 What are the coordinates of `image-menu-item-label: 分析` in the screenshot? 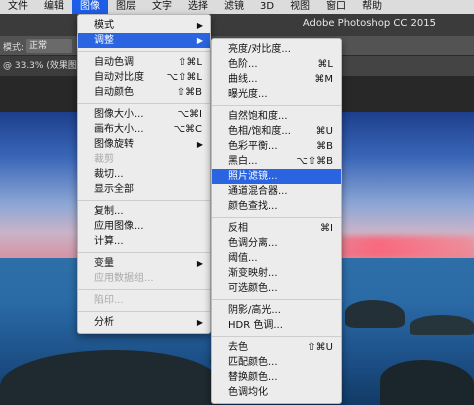 It's located at (104, 322).